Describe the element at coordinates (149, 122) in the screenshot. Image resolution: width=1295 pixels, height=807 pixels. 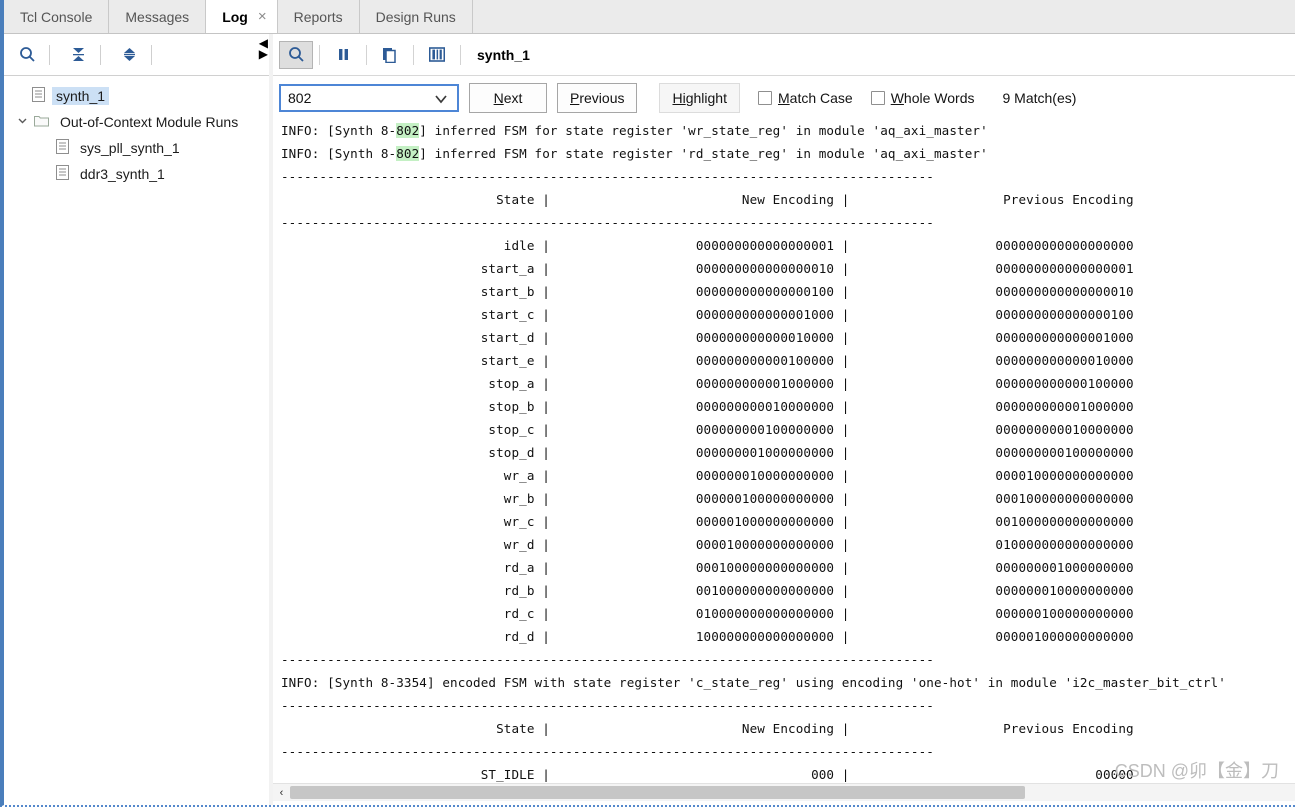
I see `tree-item-label: Out-of-Context Module Runs` at that location.